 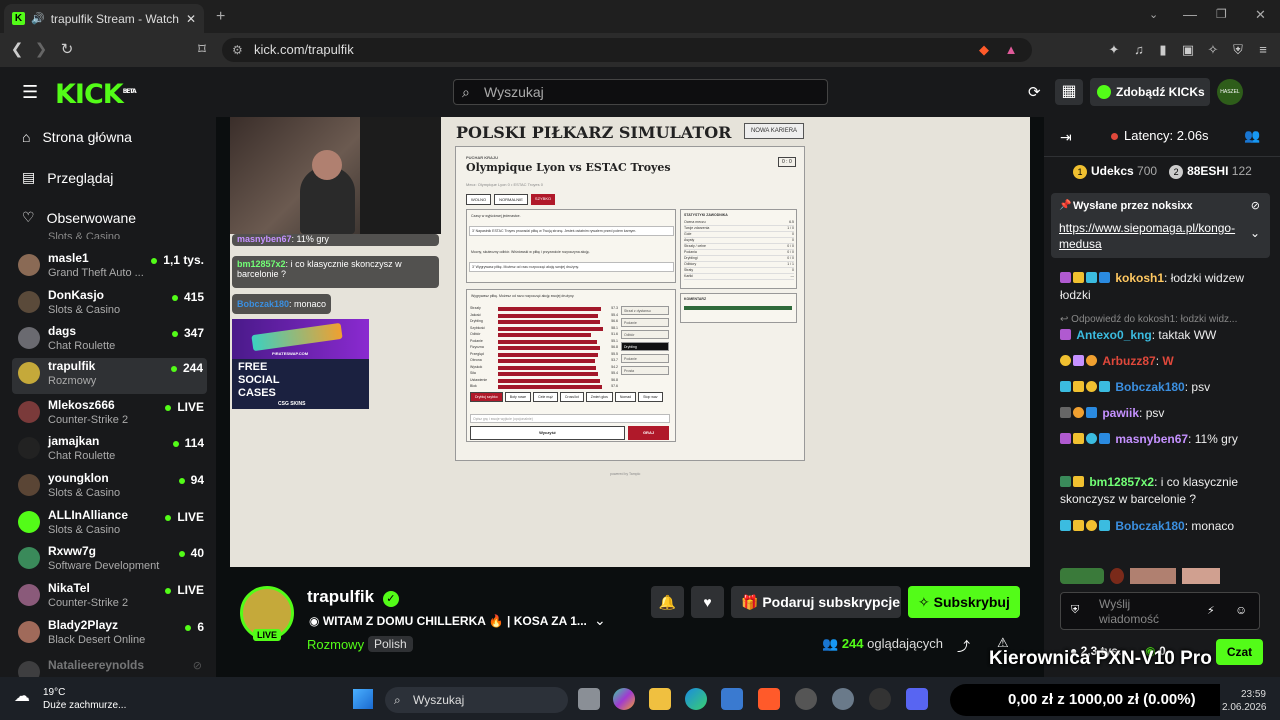 I want to click on chatgpt-icon, so click(x=806, y=699).